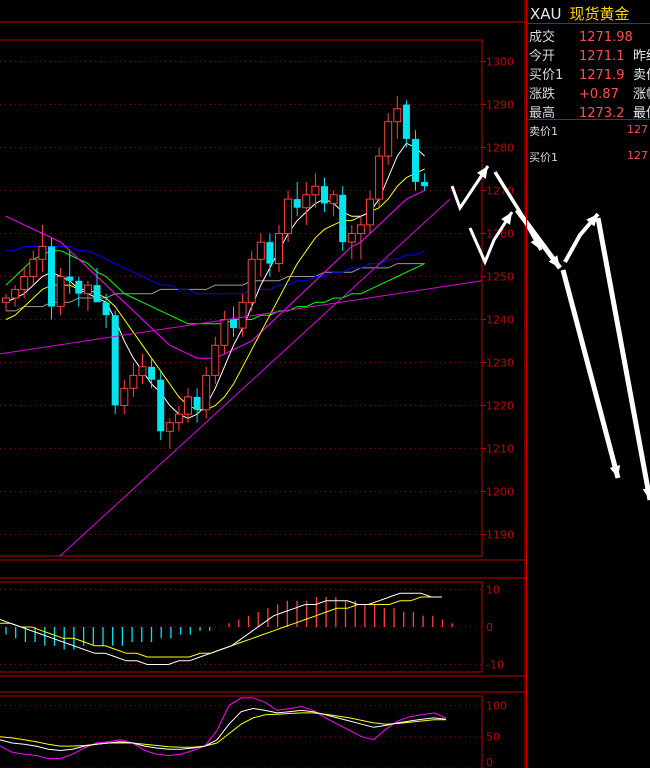 This screenshot has height=768, width=650. Describe the element at coordinates (546, 75) in the screenshot. I see `quote-label: 买价1` at that location.